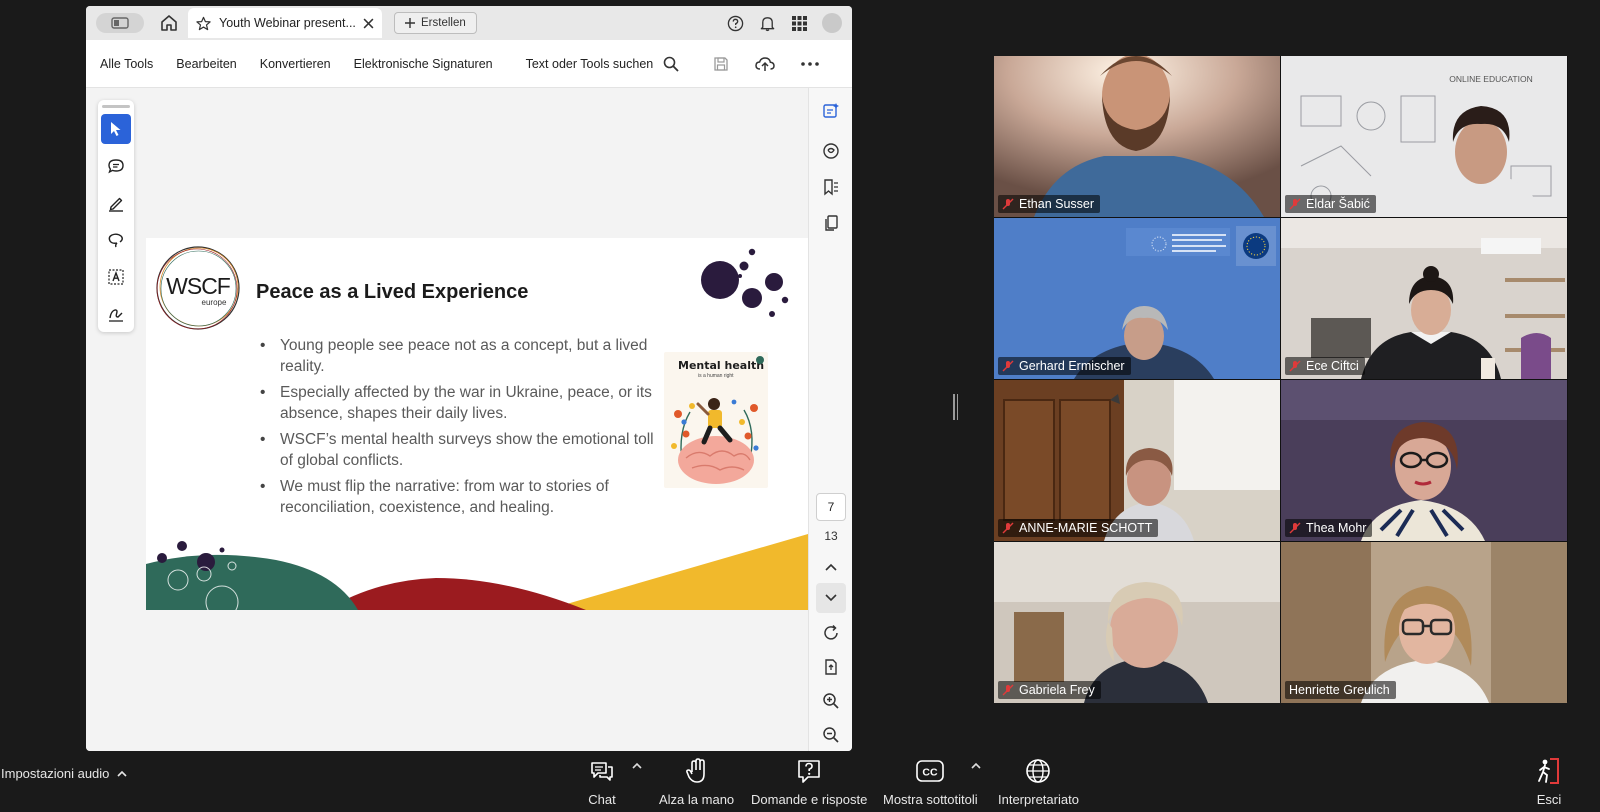  I want to click on rotate-icon, so click(831, 632).